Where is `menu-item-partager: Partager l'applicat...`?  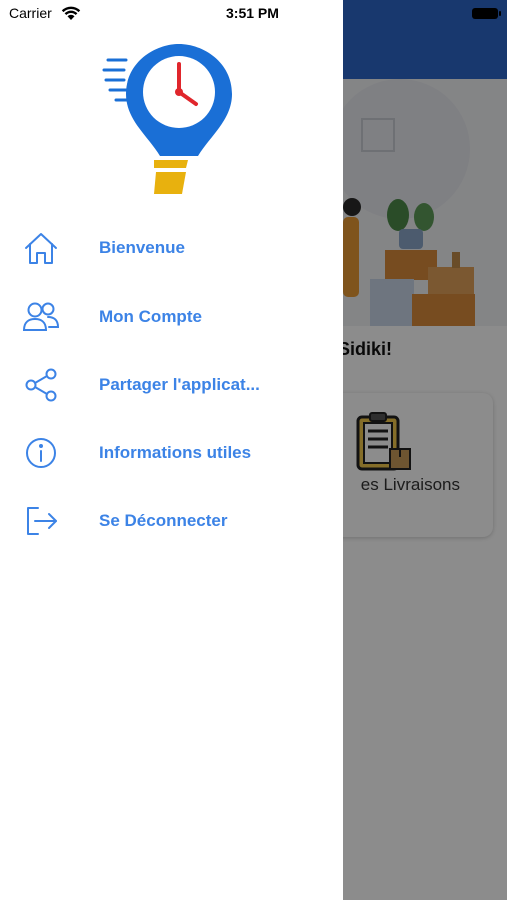
menu-item-partager: Partager l'applicat... is located at coordinates (171, 385).